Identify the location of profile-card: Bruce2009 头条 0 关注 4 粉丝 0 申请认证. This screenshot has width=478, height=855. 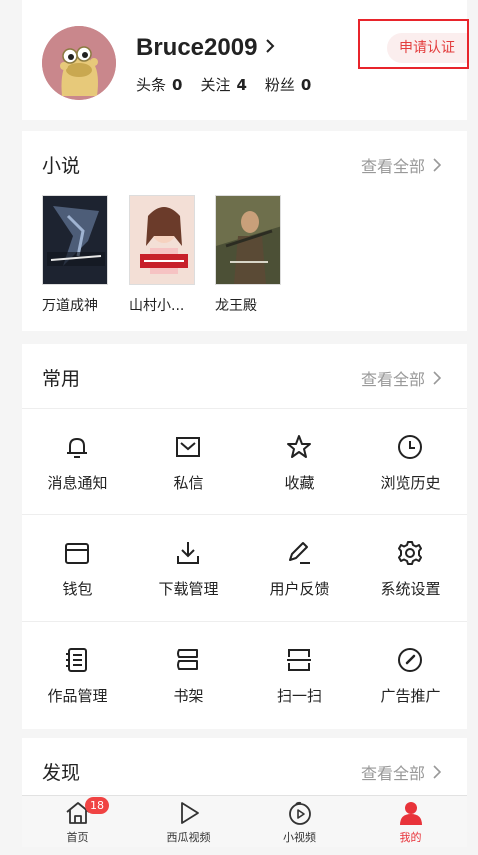
(245, 60).